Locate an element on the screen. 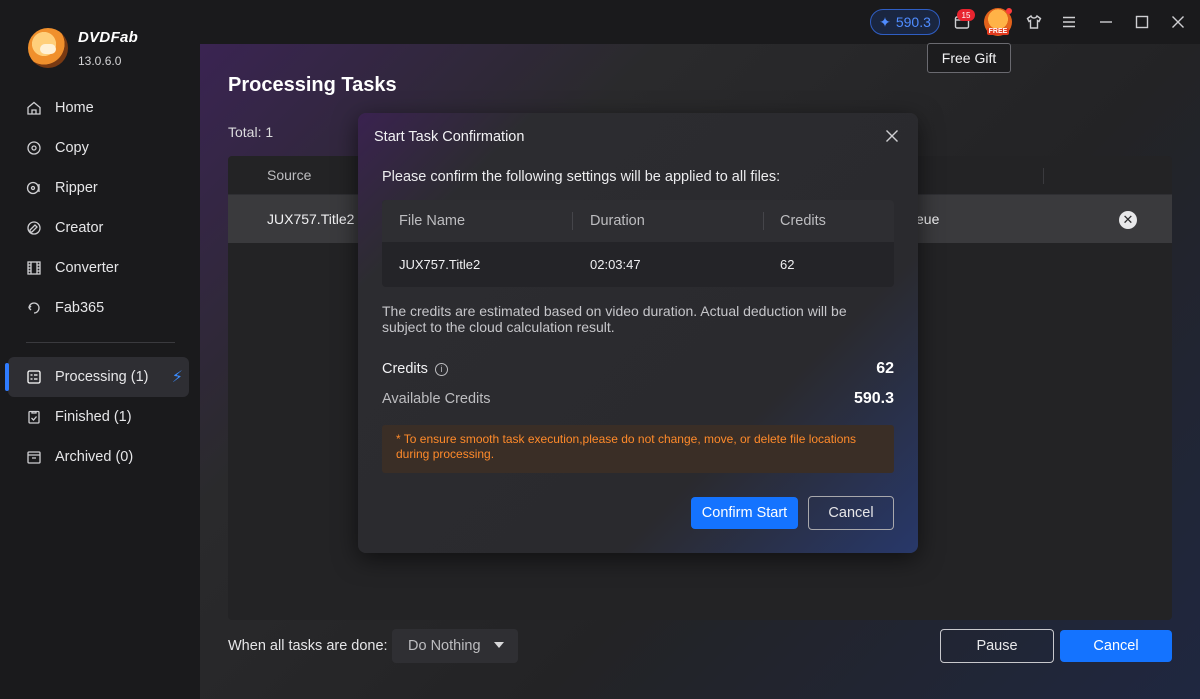 The width and height of the screenshot is (1200, 699). remove-task-icon: ✕ is located at coordinates (1128, 220).